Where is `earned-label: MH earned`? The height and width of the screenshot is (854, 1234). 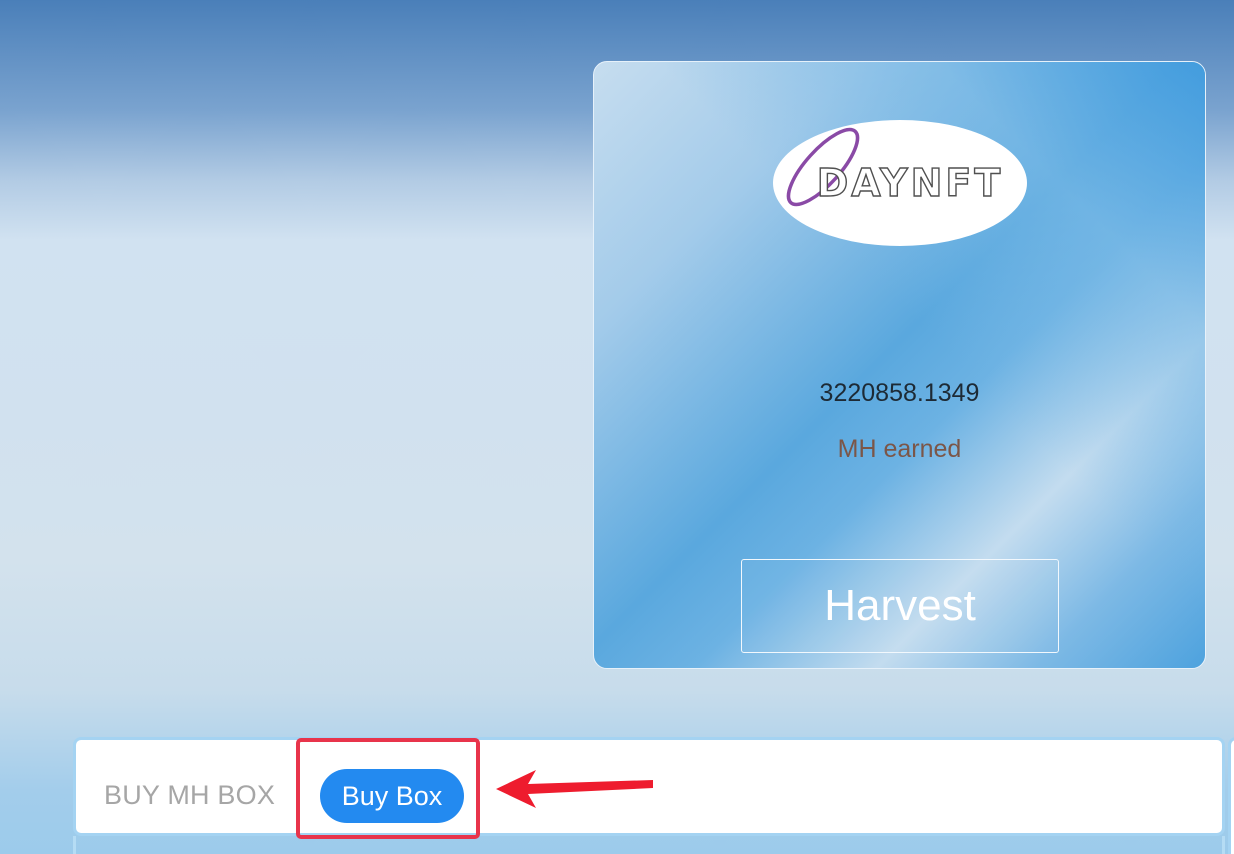 earned-label: MH earned is located at coordinates (899, 449).